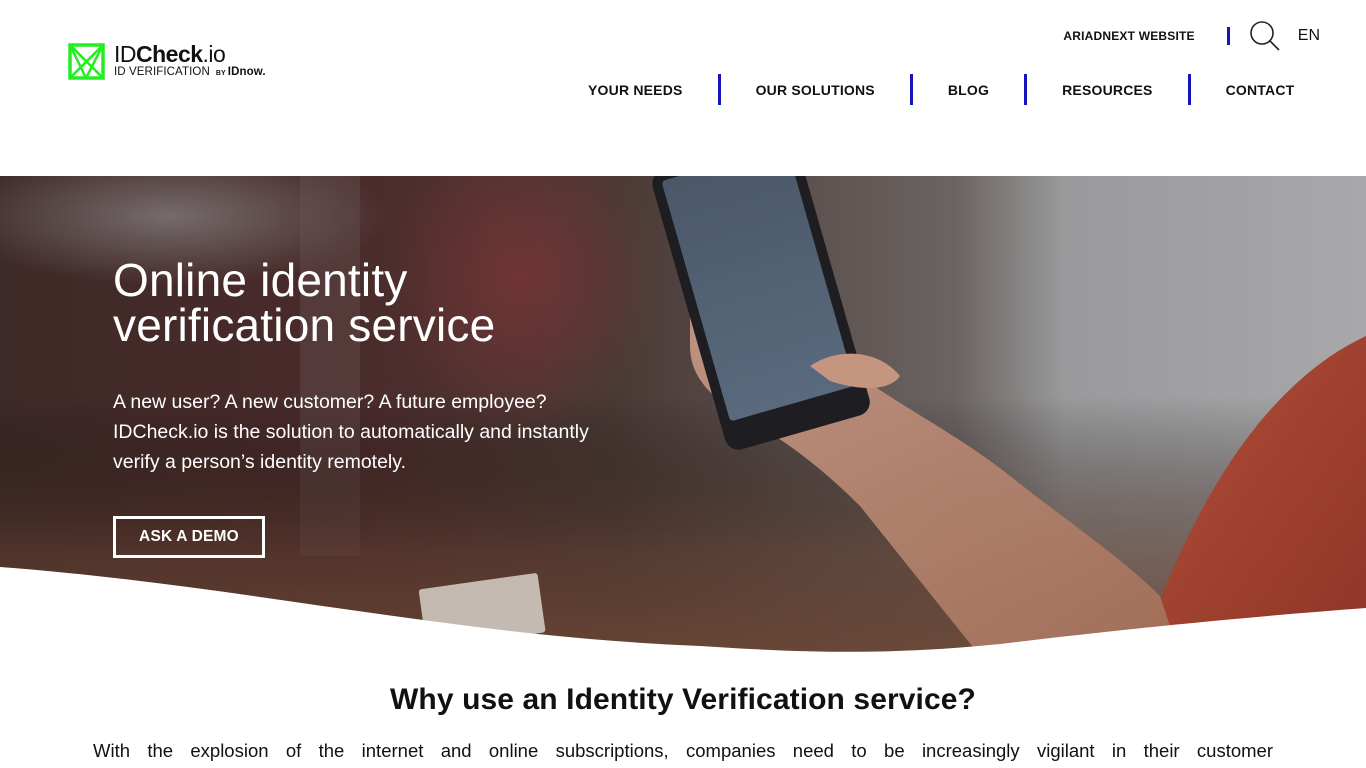 The image size is (1366, 768). Describe the element at coordinates (635, 90) in the screenshot. I see `nav-your-needs: YOUR NEEDS` at that location.